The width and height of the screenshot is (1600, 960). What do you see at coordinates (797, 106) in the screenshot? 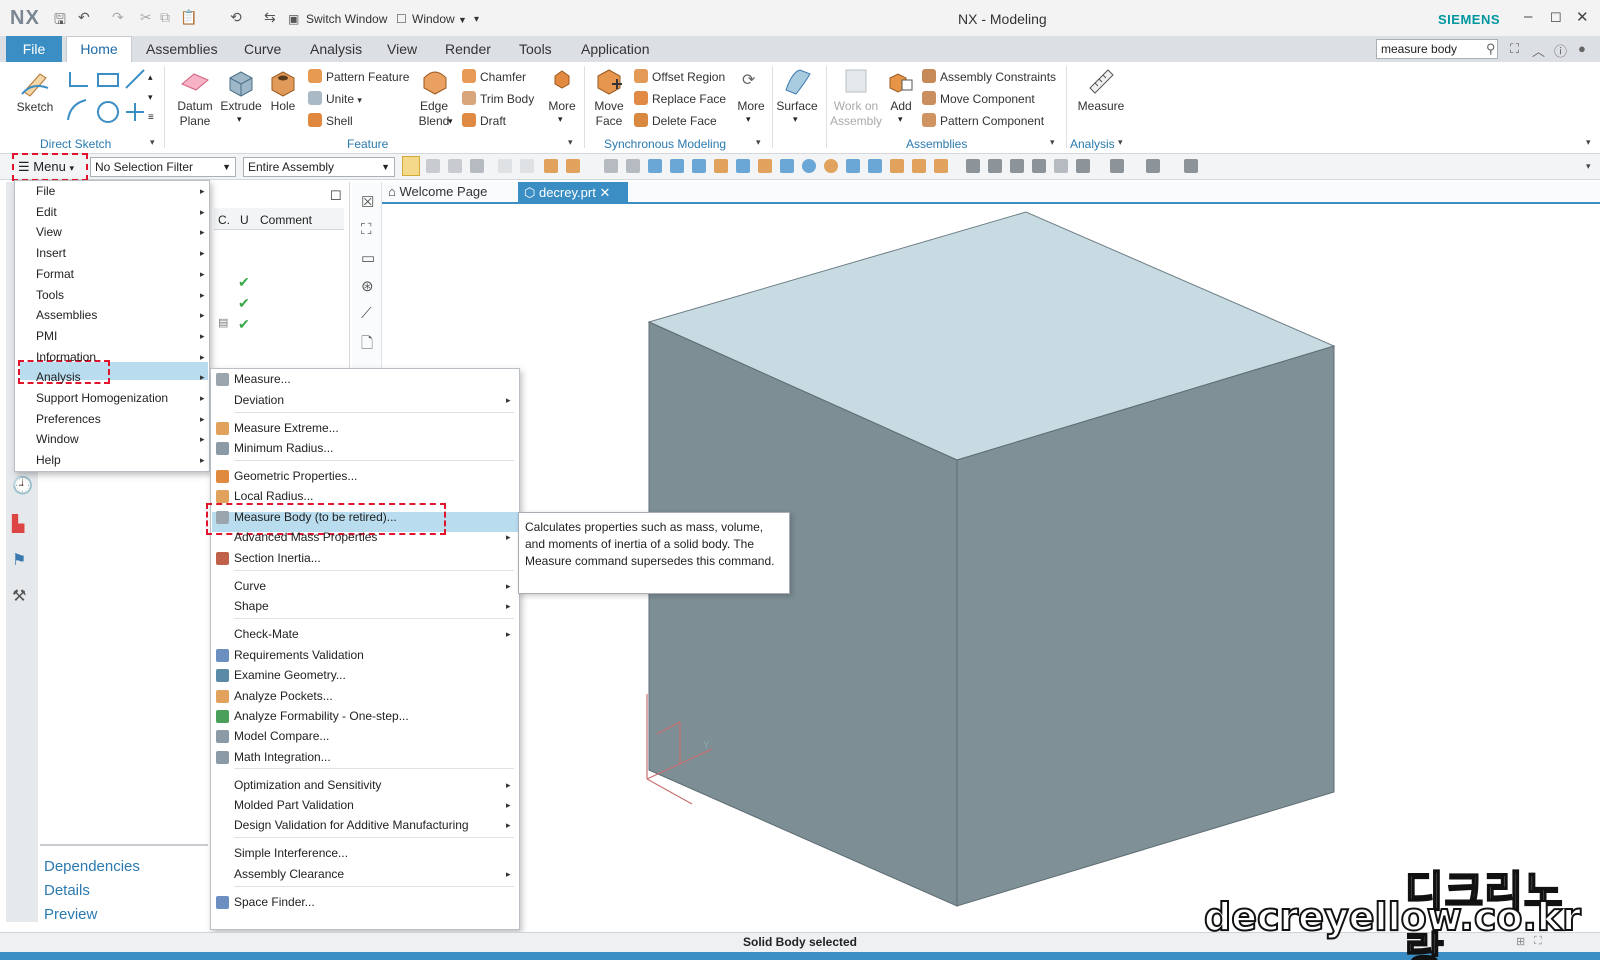
I see `surface-button: Surface` at bounding box center [797, 106].